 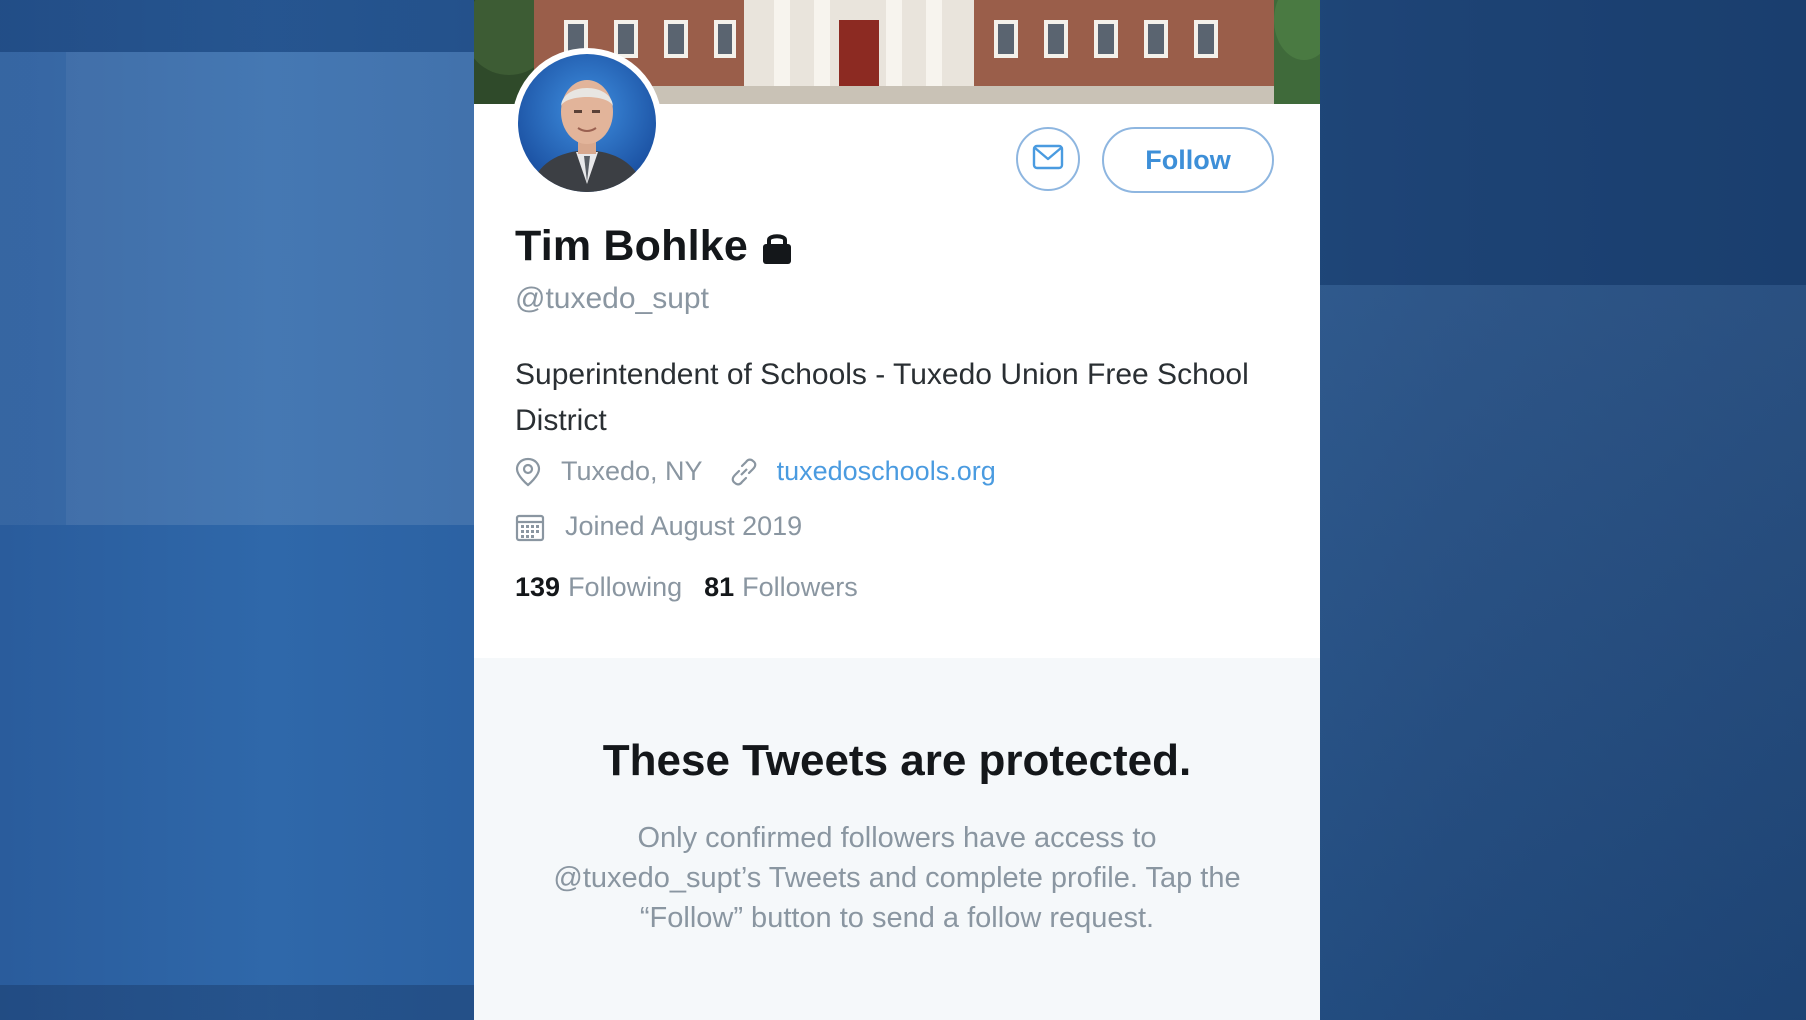 I want to click on lock-icon, so click(x=777, y=248).